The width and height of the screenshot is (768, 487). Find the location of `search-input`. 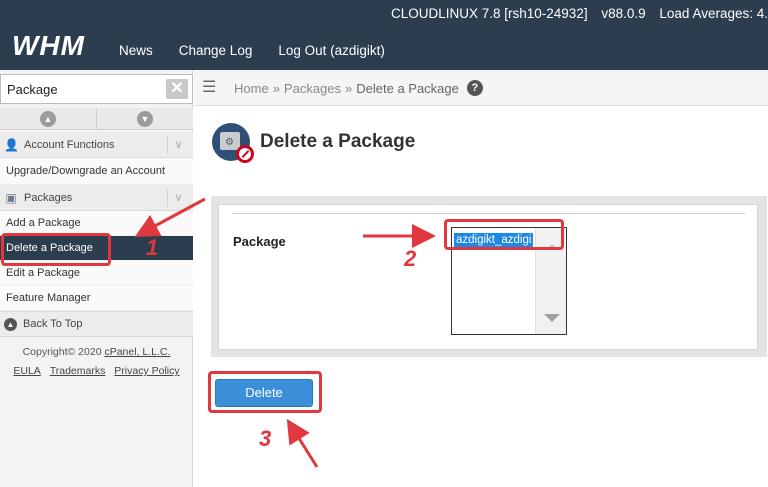

search-input is located at coordinates (81, 89).